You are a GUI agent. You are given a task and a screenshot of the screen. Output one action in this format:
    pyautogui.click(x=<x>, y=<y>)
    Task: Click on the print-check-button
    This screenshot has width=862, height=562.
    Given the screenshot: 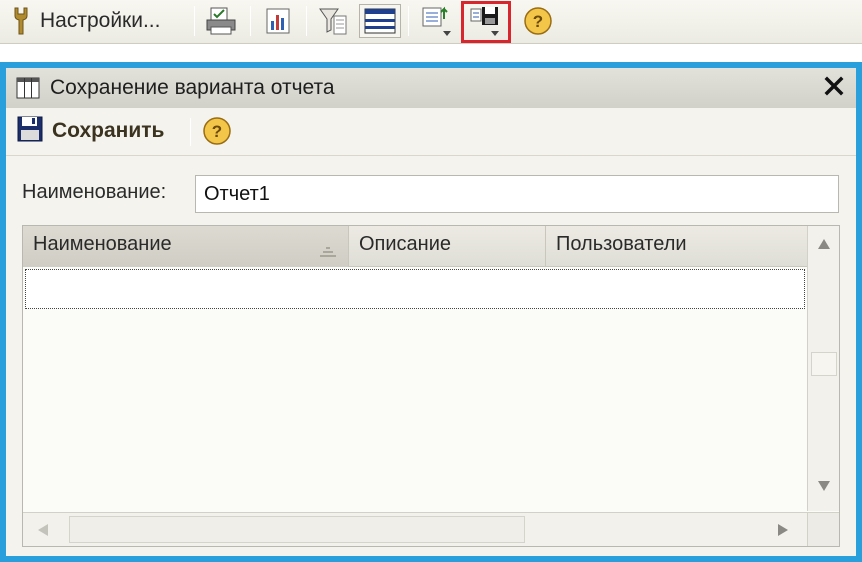 What is the action you would take?
    pyautogui.click(x=221, y=21)
    